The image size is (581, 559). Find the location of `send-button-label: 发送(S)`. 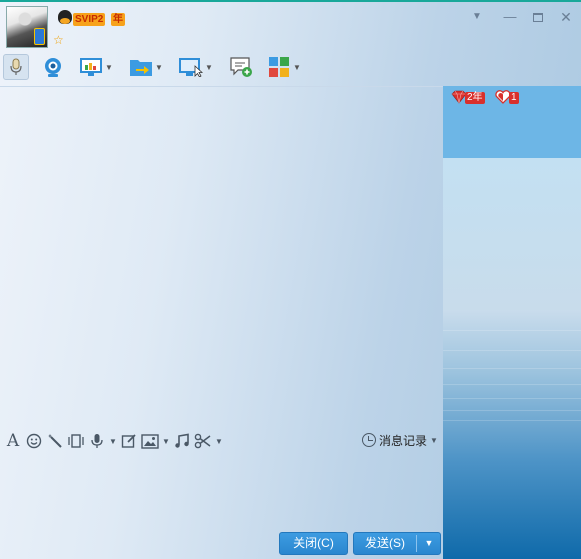

send-button-label: 发送(S) is located at coordinates (385, 543).